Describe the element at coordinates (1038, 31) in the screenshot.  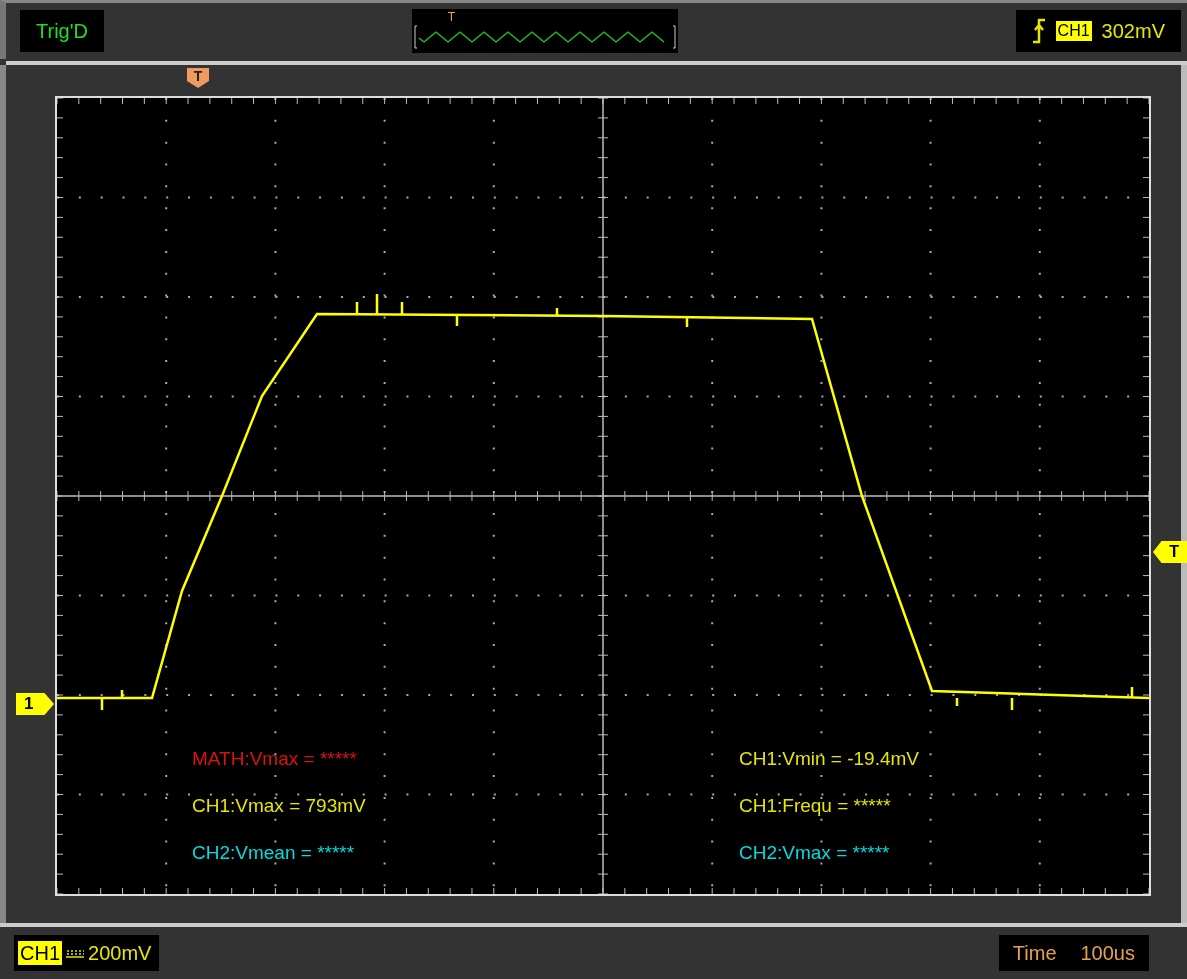
I see `rising-edge-icon` at that location.